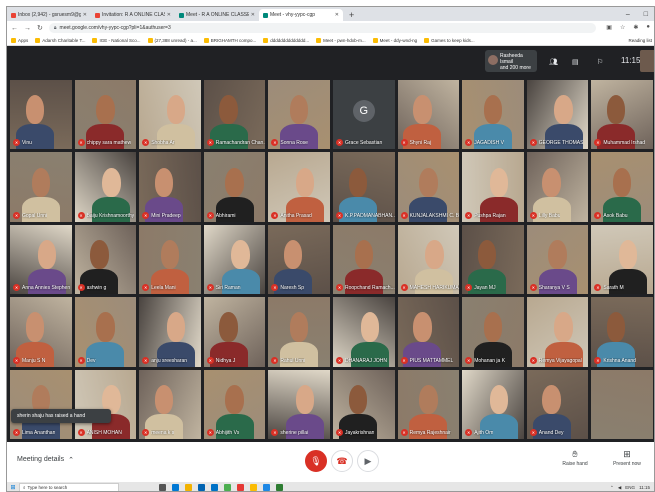  What do you see at coordinates (575, 458) in the screenshot?
I see `raise-hand-button: ✋︎ Raise hand` at bounding box center [575, 458].